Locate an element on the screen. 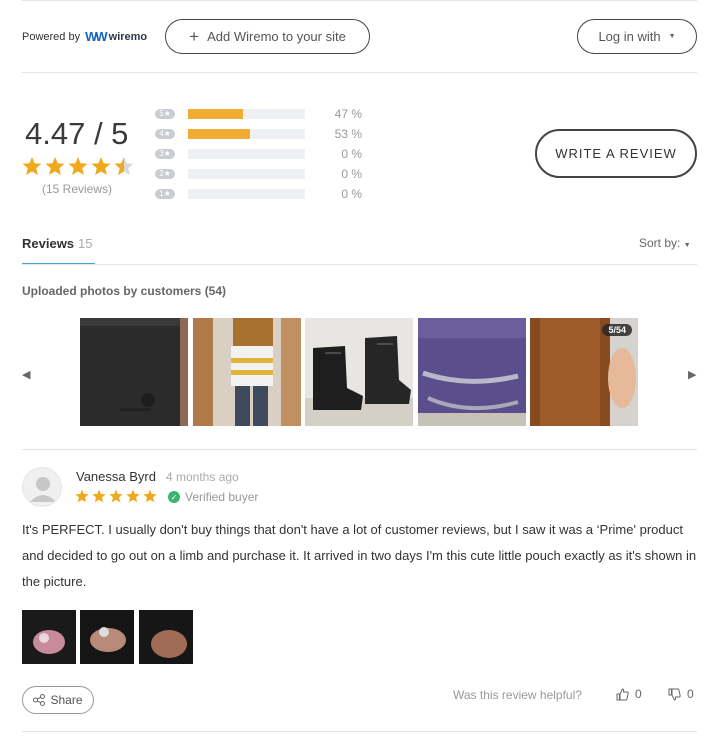 The width and height of the screenshot is (711, 736). rating-bar-row: 1★ is located at coordinates (230, 194).